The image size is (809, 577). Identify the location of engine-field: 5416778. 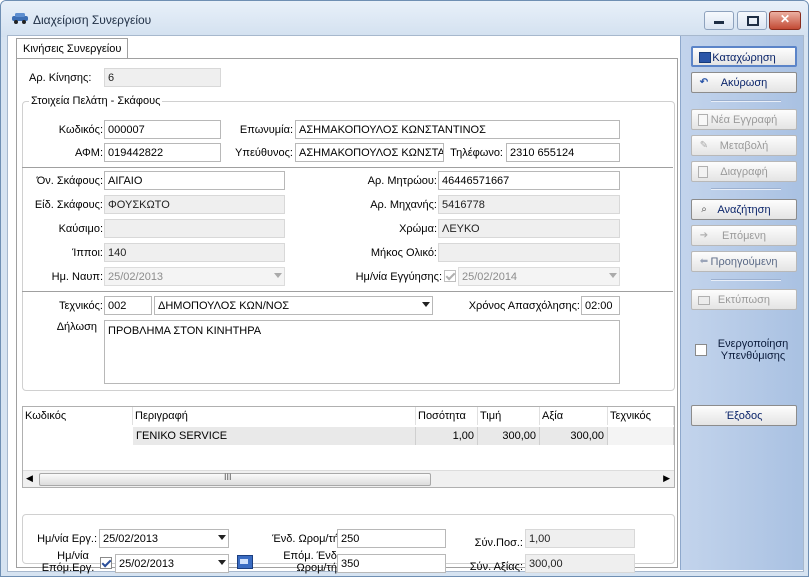
(529, 204).